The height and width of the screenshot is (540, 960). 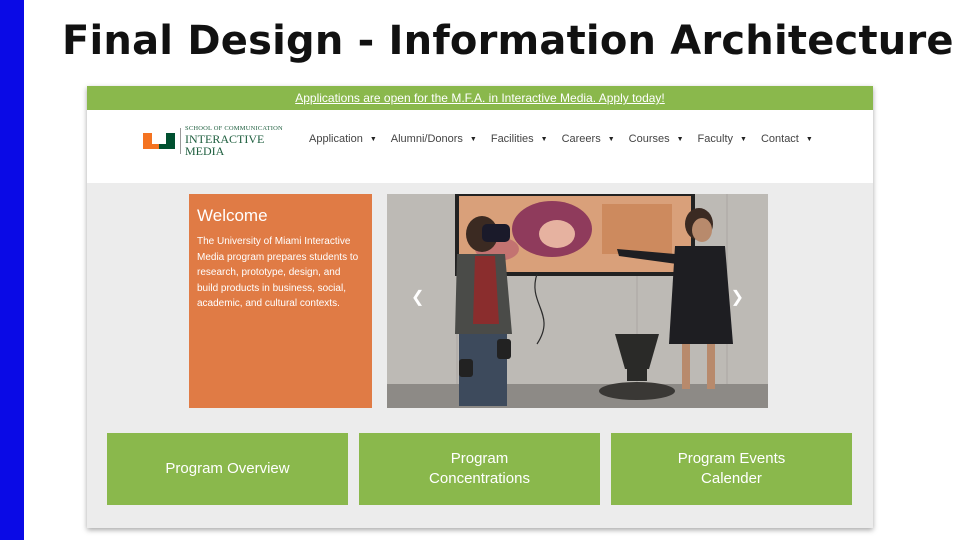 What do you see at coordinates (232, 215) in the screenshot?
I see `welcome-heading: Welcome` at bounding box center [232, 215].